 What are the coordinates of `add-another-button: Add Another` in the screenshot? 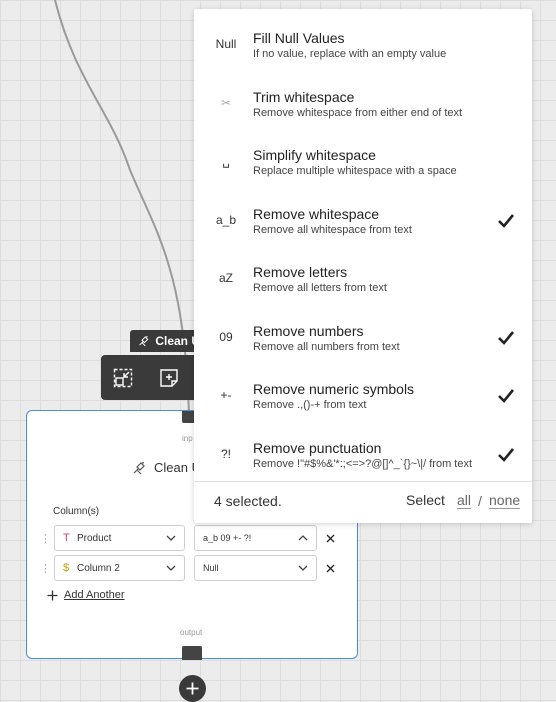 It's located at (86, 595).